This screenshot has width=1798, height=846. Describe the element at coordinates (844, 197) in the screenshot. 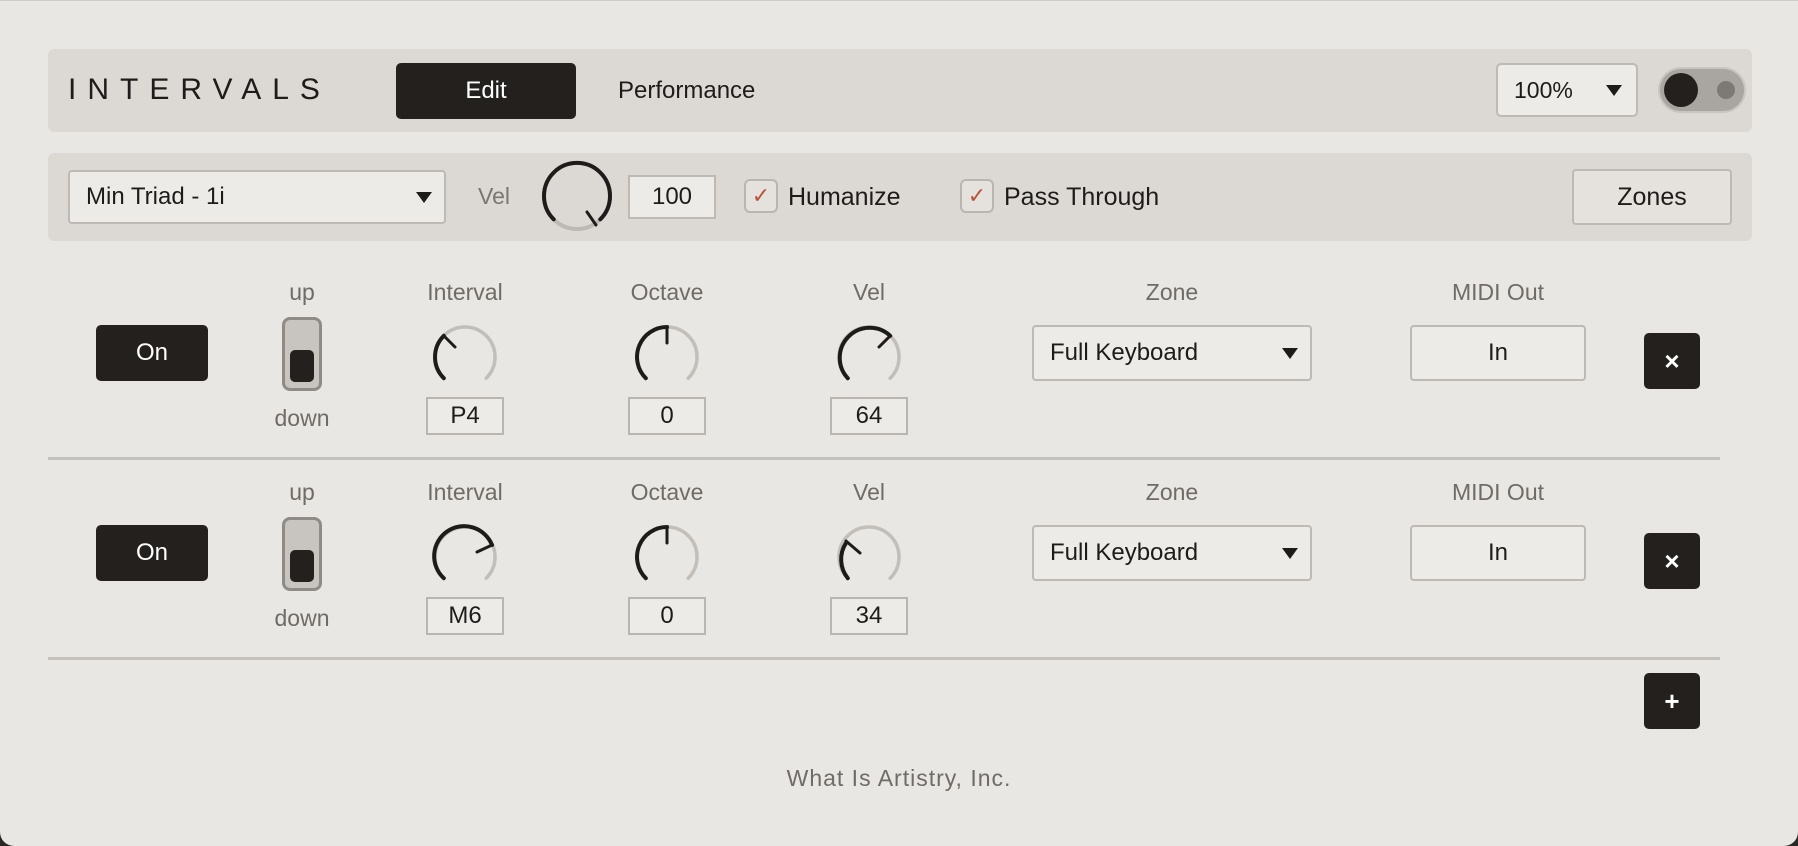

I see `humanize-label: Humanize` at that location.